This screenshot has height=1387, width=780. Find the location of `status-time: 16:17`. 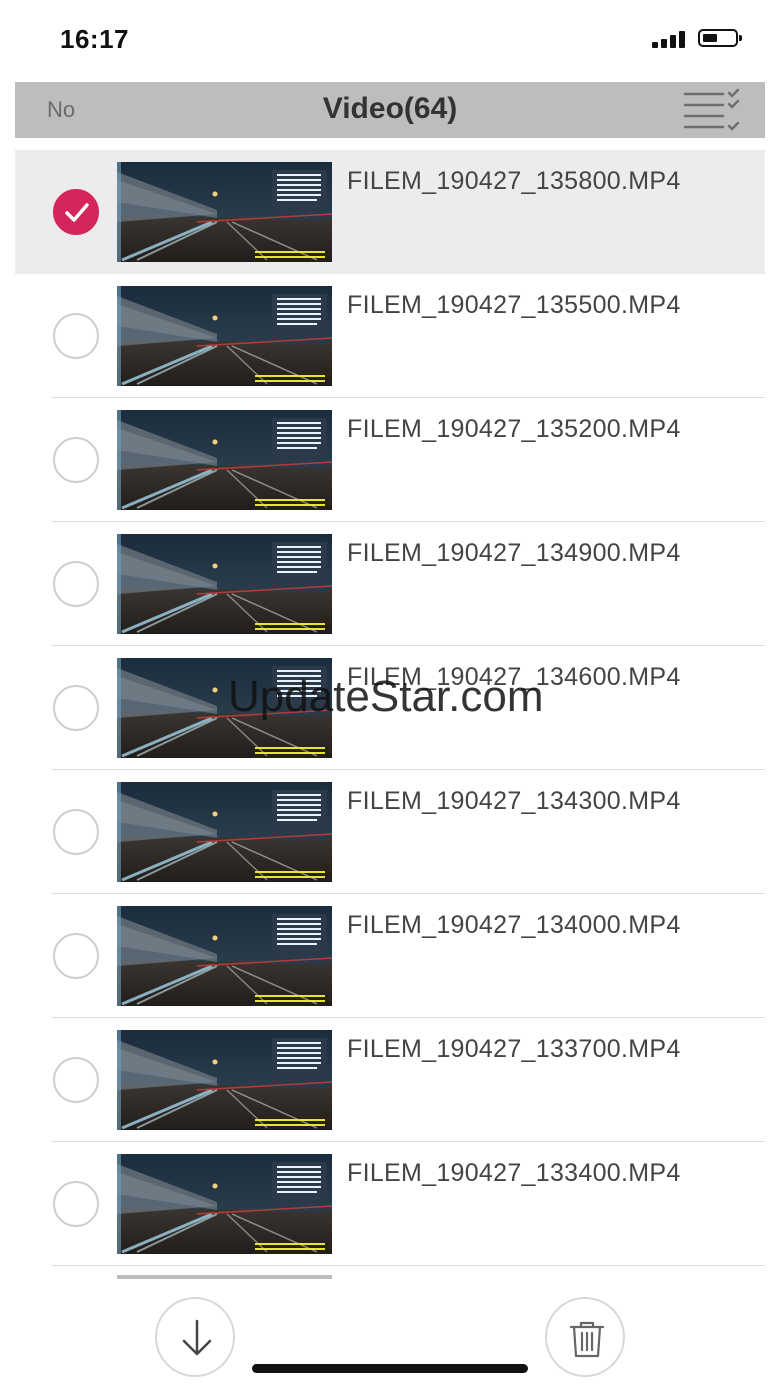

status-time: 16:17 is located at coordinates (94, 39).